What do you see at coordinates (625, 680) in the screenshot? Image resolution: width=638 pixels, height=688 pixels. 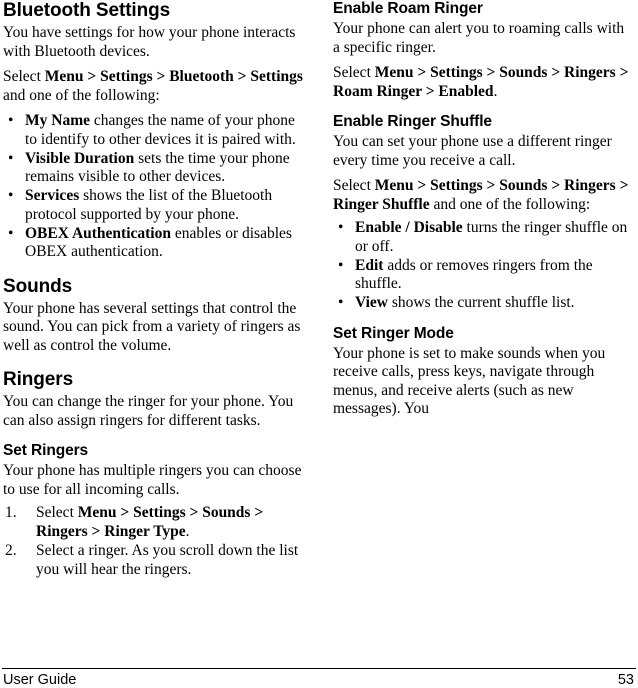 I see `footer-page-number: 53` at bounding box center [625, 680].